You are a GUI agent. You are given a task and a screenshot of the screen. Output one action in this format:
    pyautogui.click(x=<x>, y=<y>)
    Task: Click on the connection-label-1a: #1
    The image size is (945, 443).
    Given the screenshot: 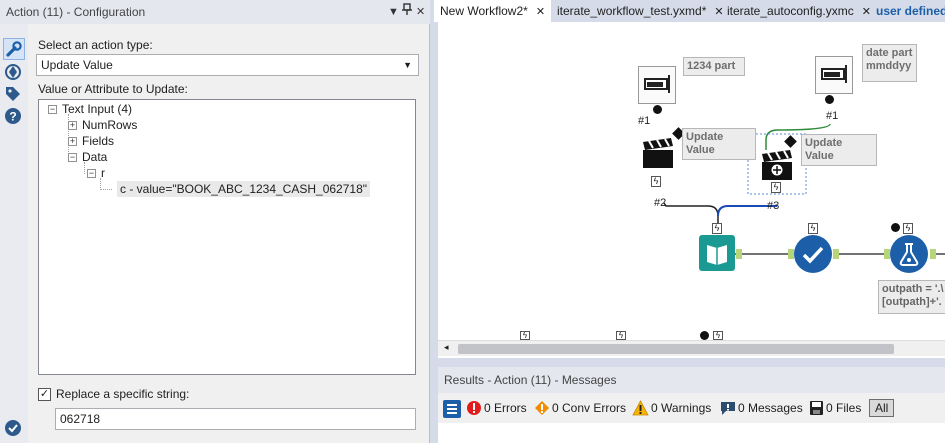 What is the action you would take?
    pyautogui.click(x=644, y=121)
    